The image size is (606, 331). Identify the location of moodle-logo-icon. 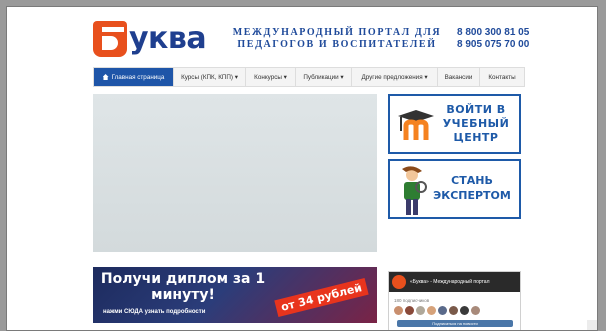
(416, 125).